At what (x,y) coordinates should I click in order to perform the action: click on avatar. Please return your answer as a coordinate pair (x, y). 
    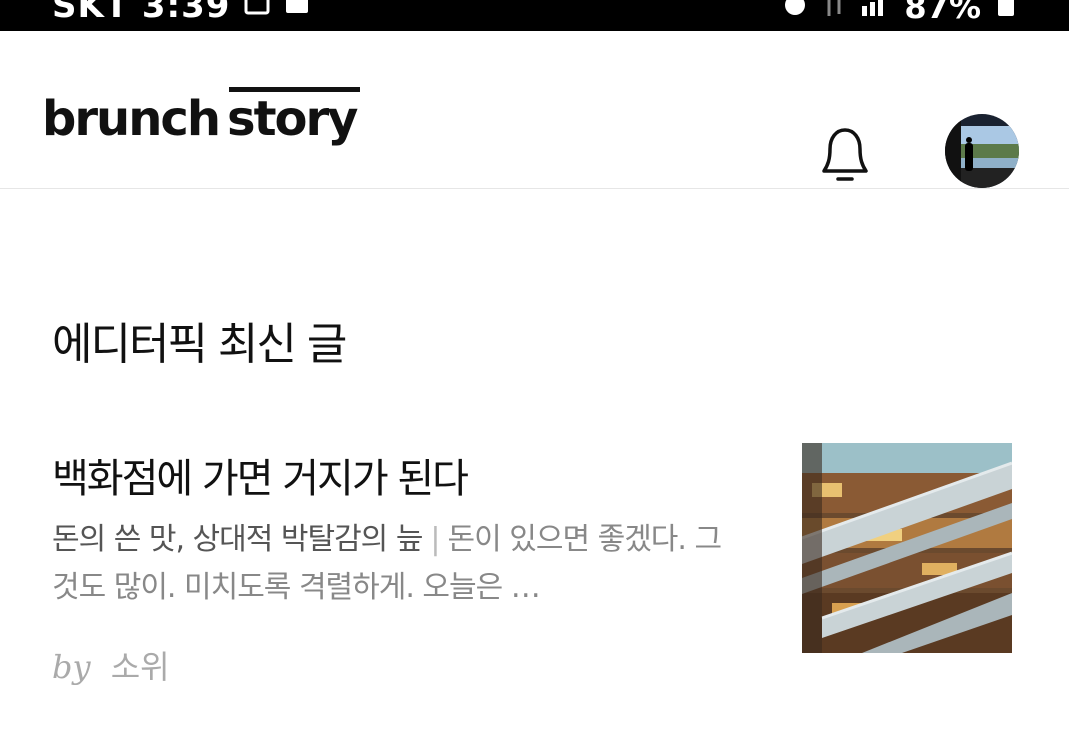
    Looking at the image, I should click on (982, 151).